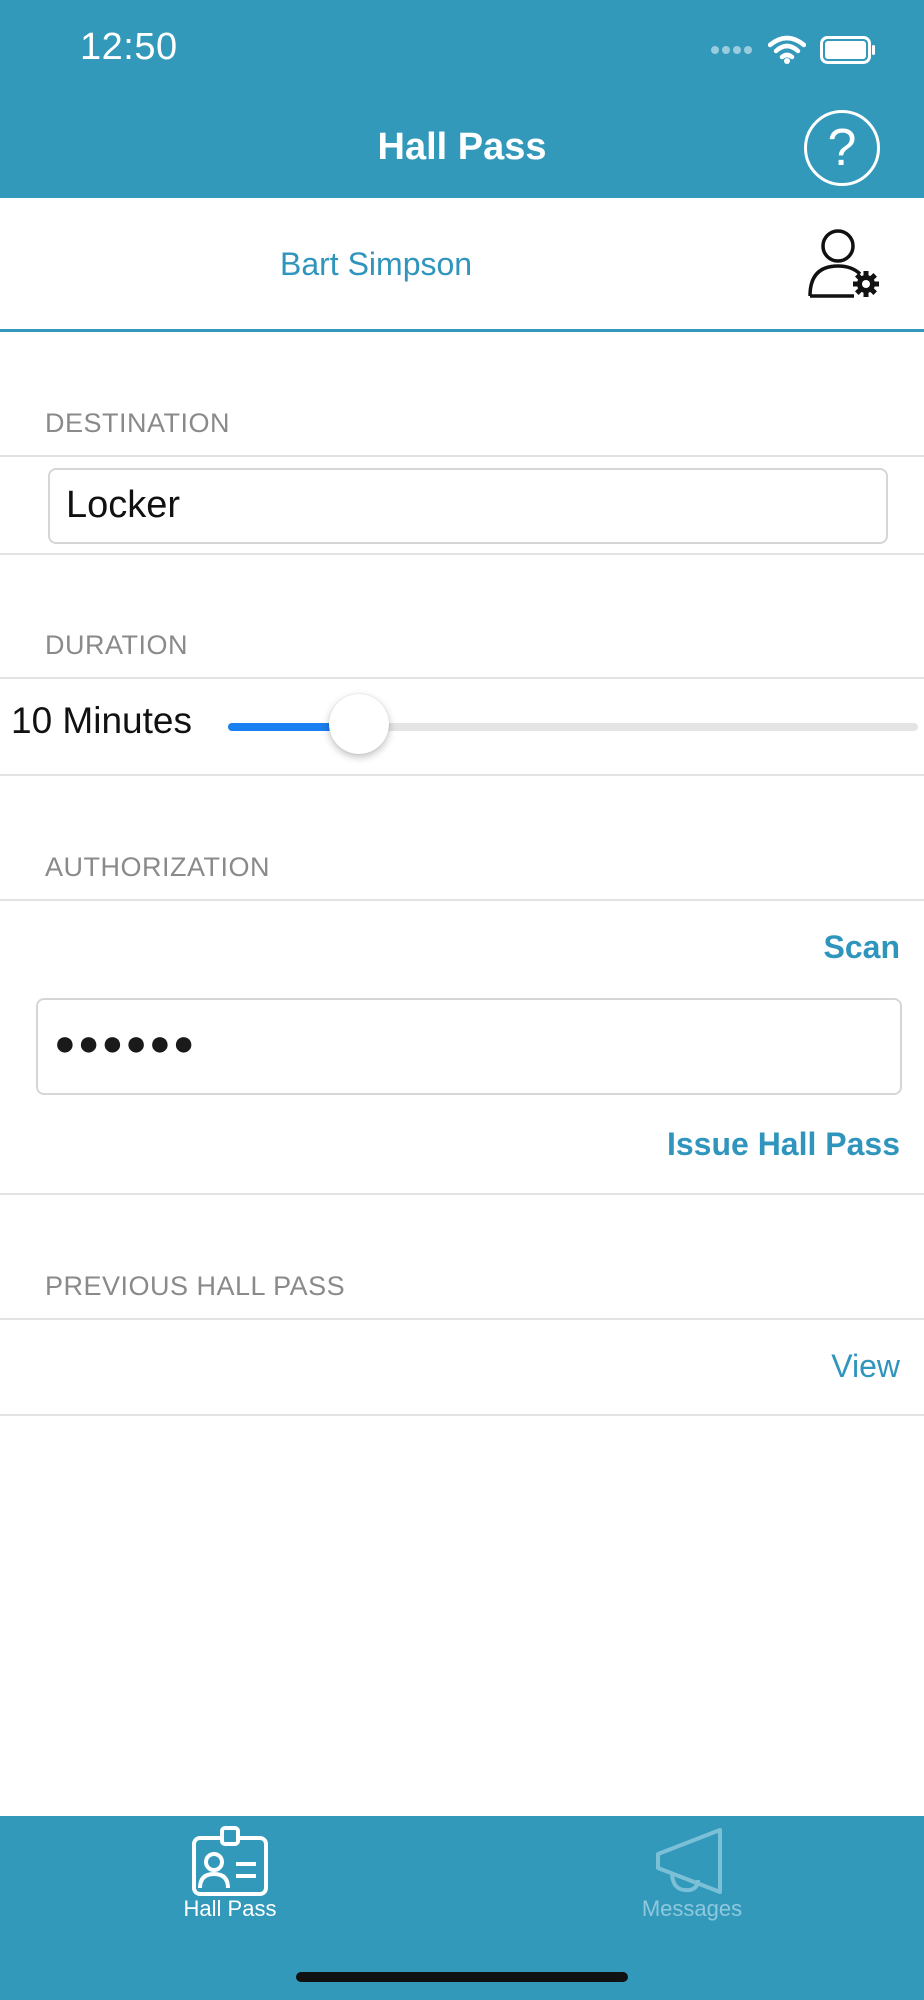 This screenshot has height=2000, width=924. Describe the element at coordinates (129, 47) in the screenshot. I see `status-time: 12:50` at that location.